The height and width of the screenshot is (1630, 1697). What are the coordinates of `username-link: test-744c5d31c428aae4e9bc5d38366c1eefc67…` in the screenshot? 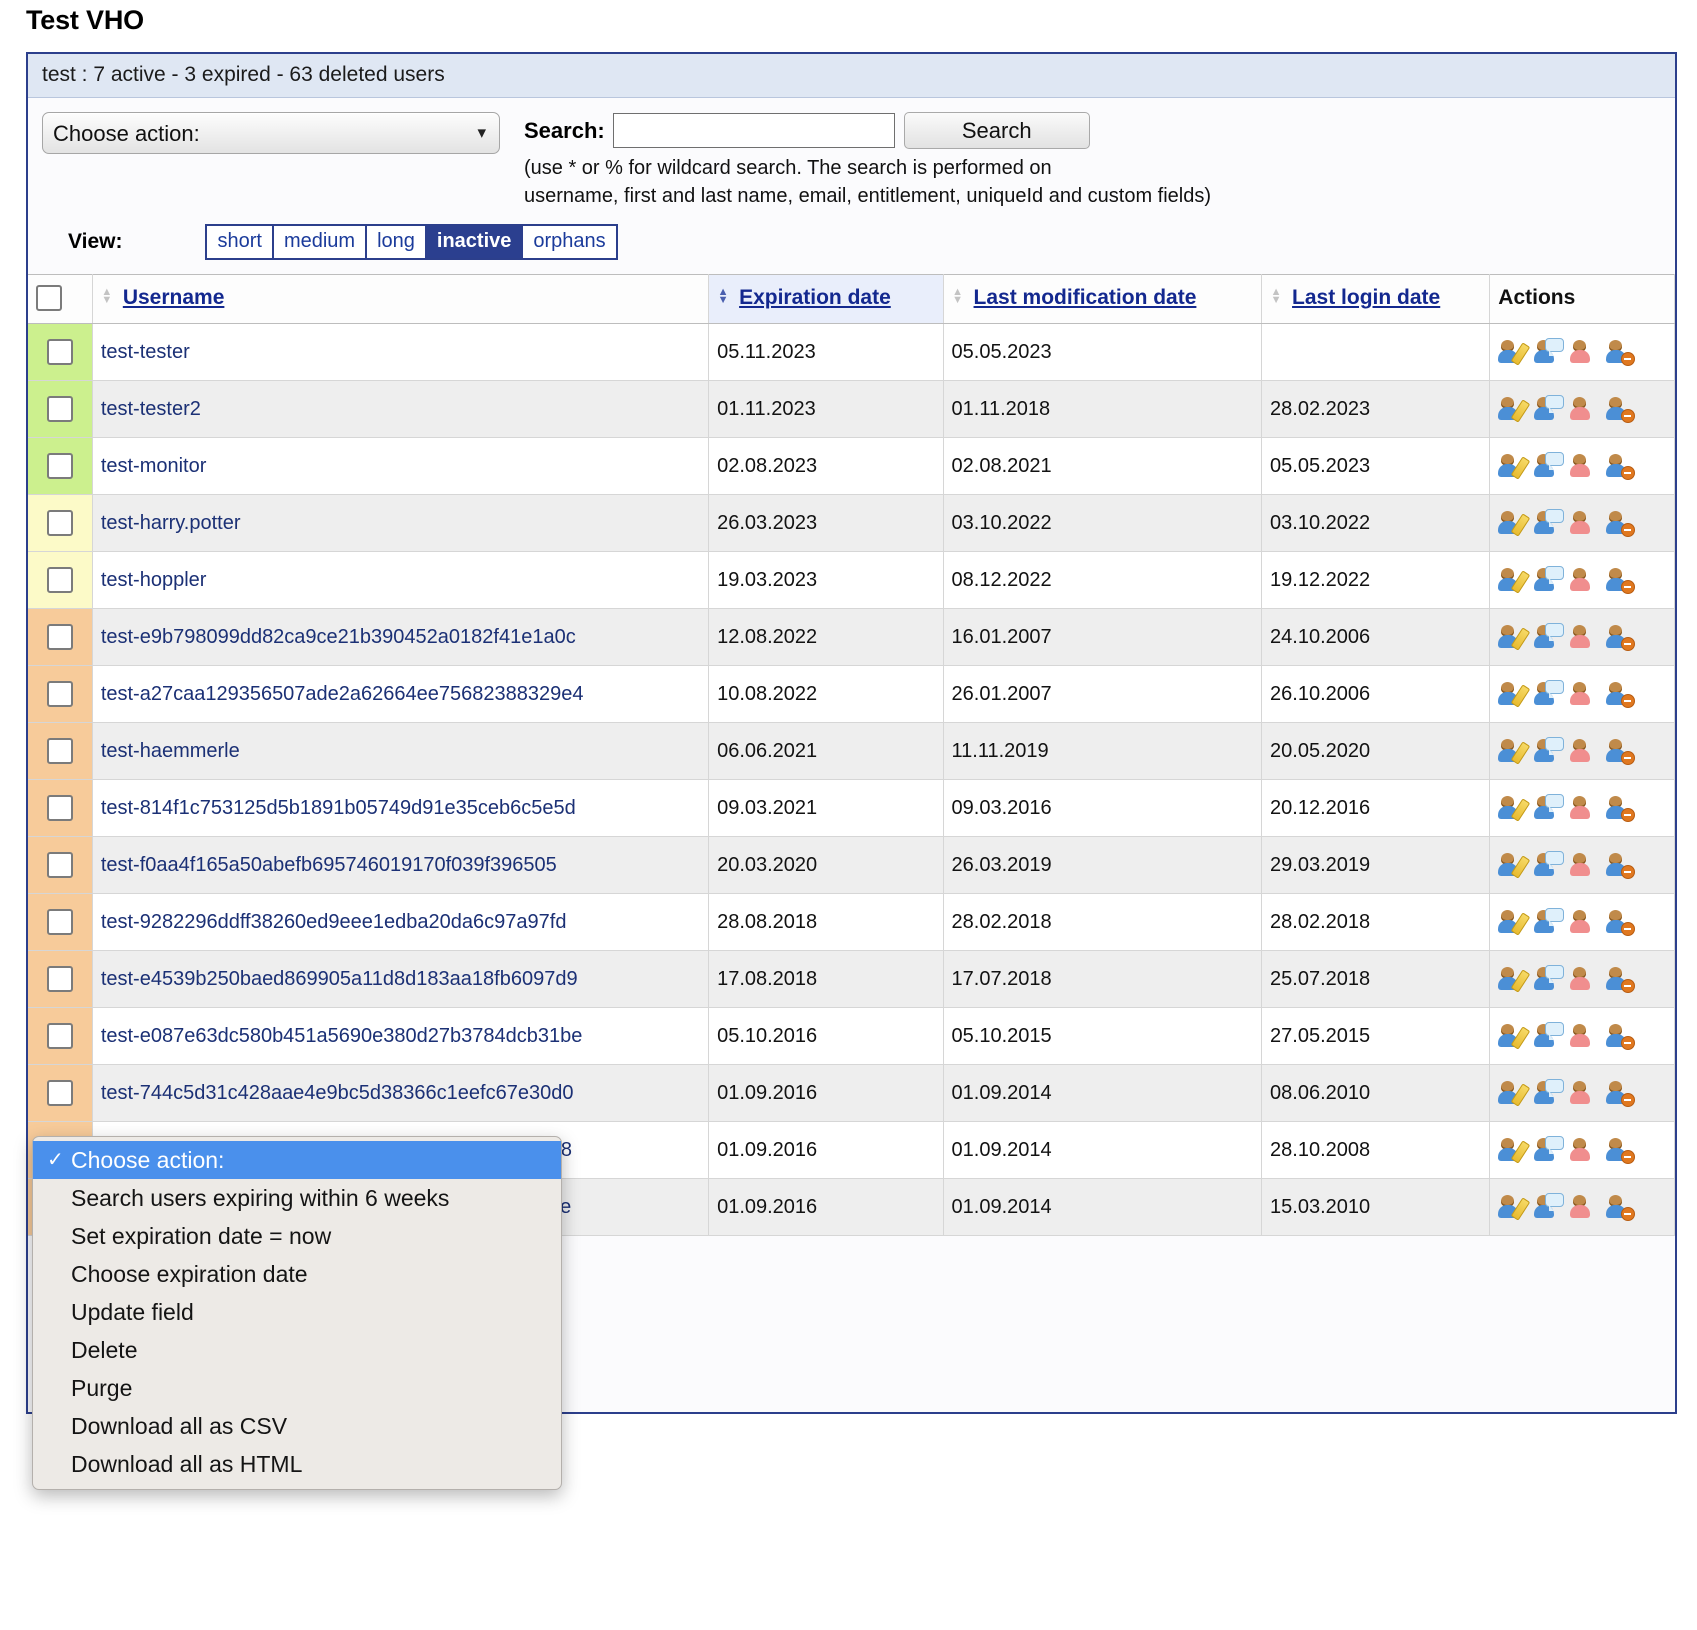 It's located at (337, 1093).